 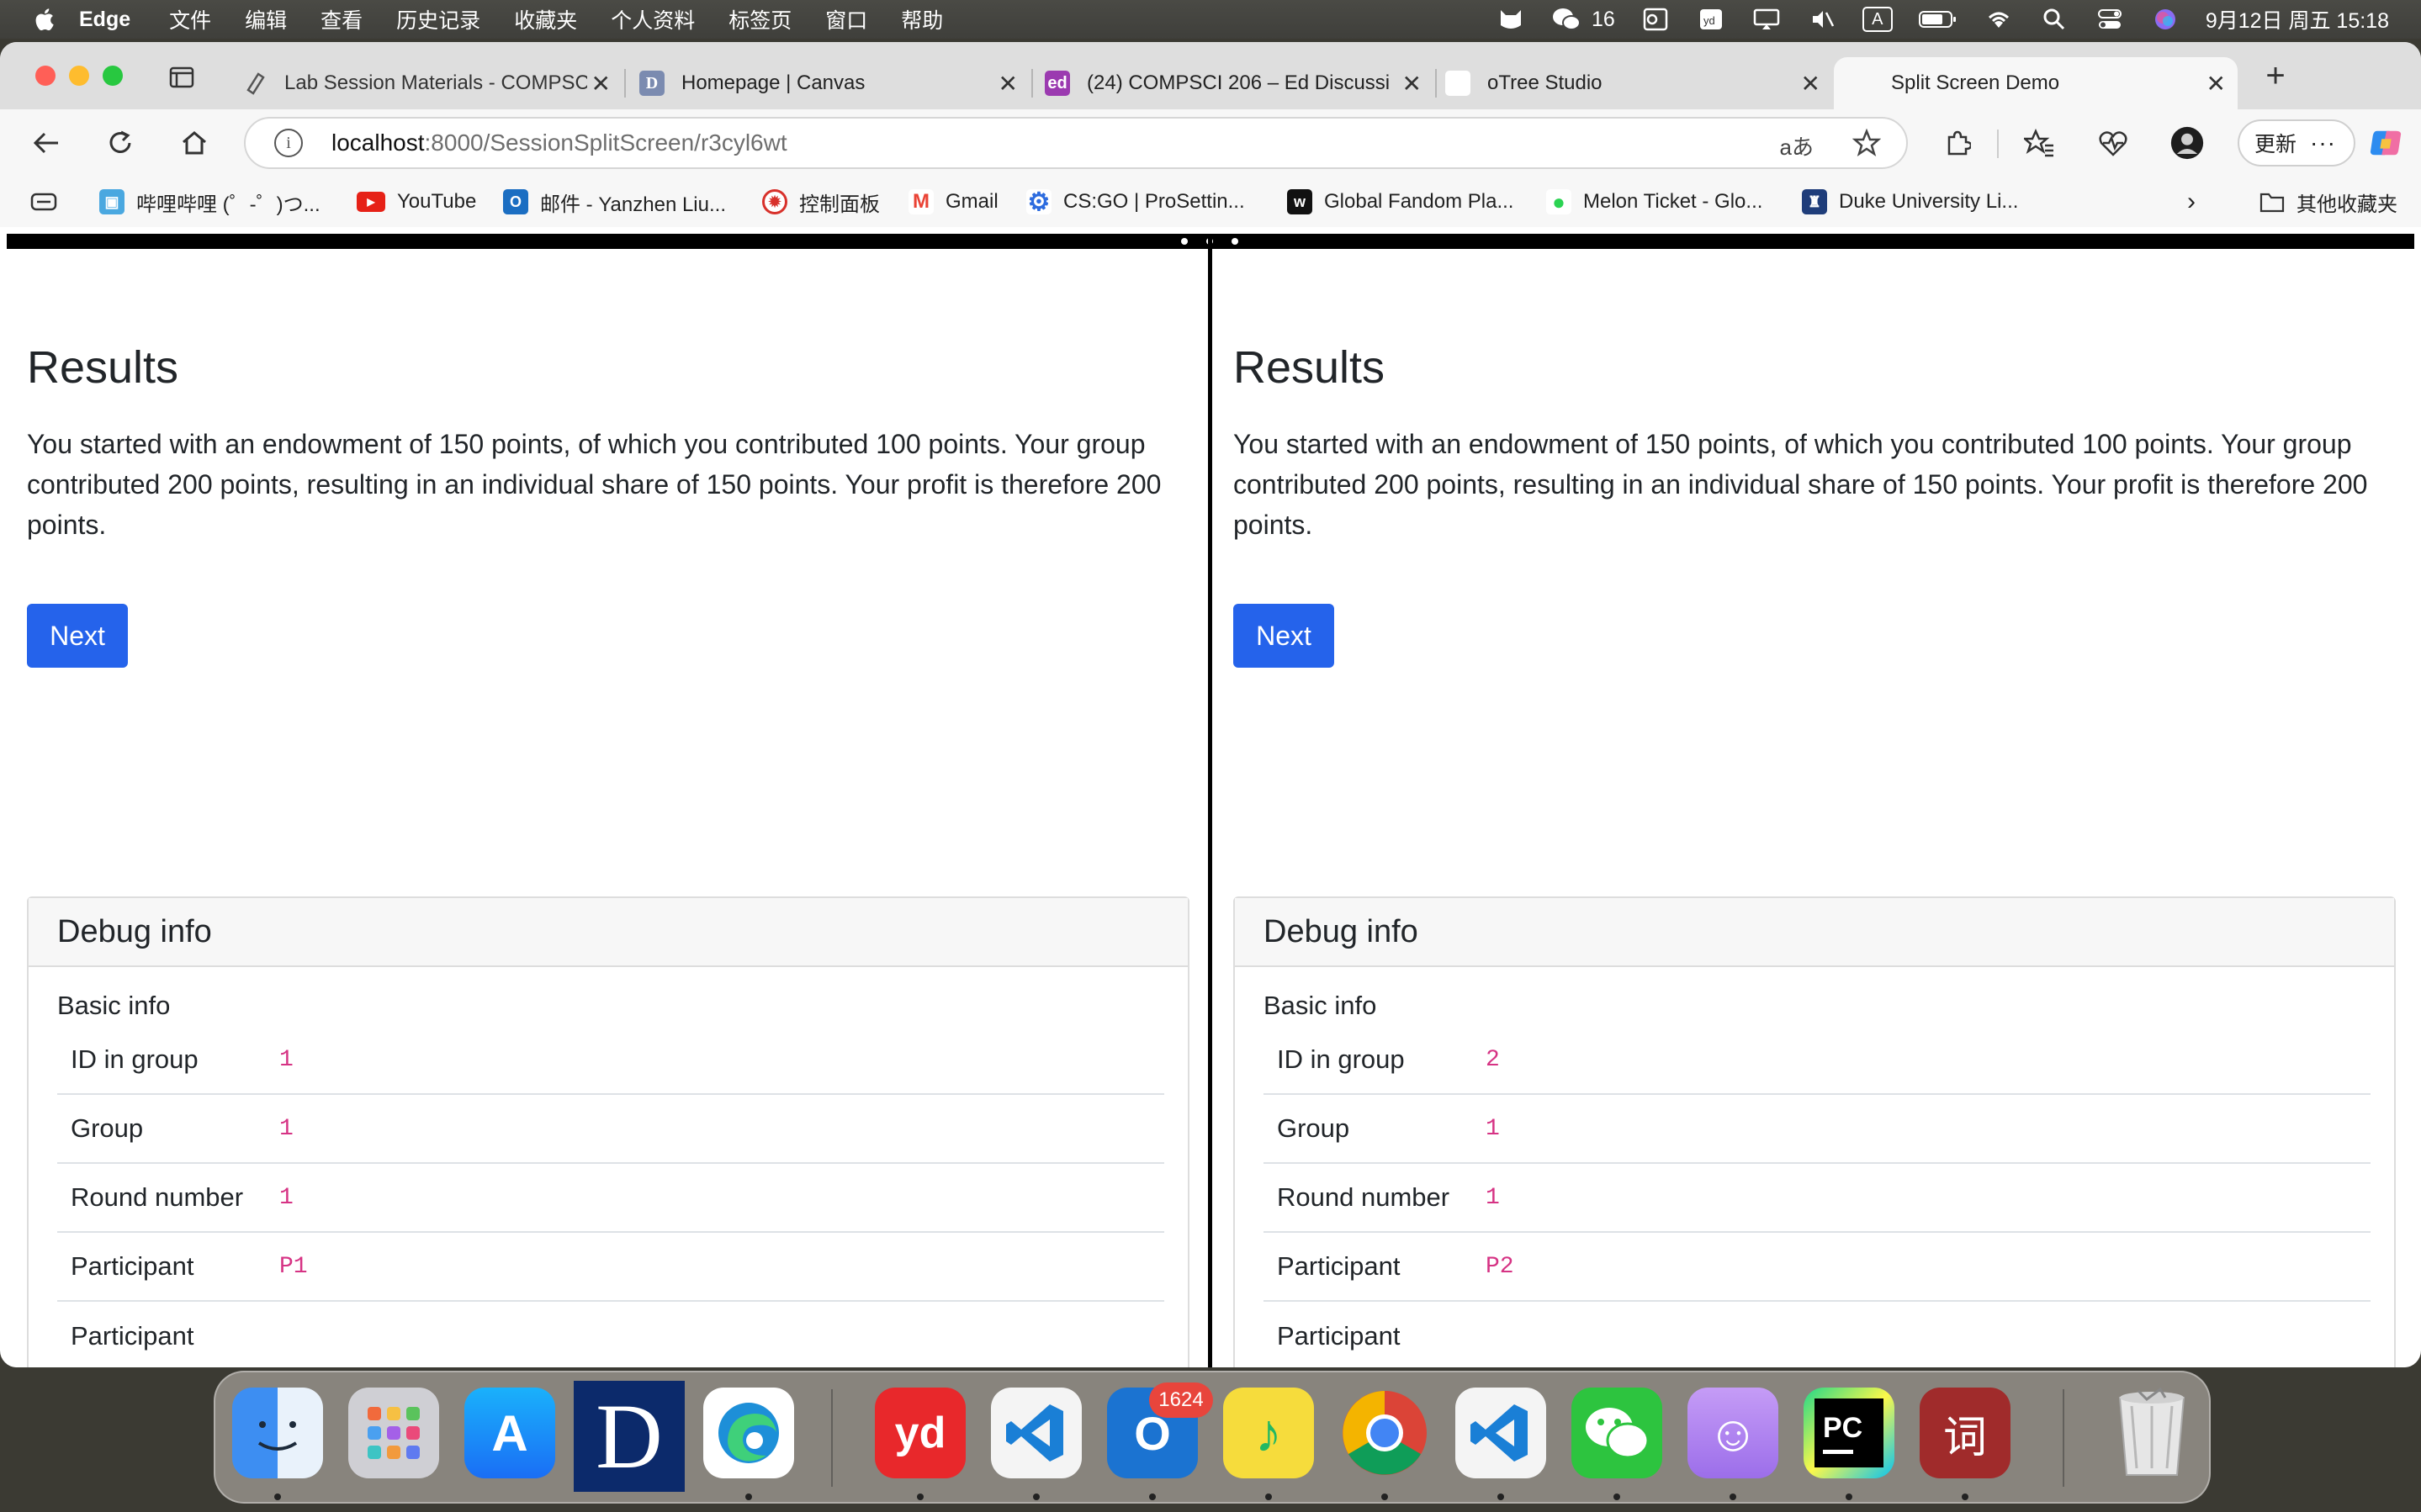 What do you see at coordinates (417, 201) in the screenshot?
I see `bookmark-youtube: ▶ YouTube` at bounding box center [417, 201].